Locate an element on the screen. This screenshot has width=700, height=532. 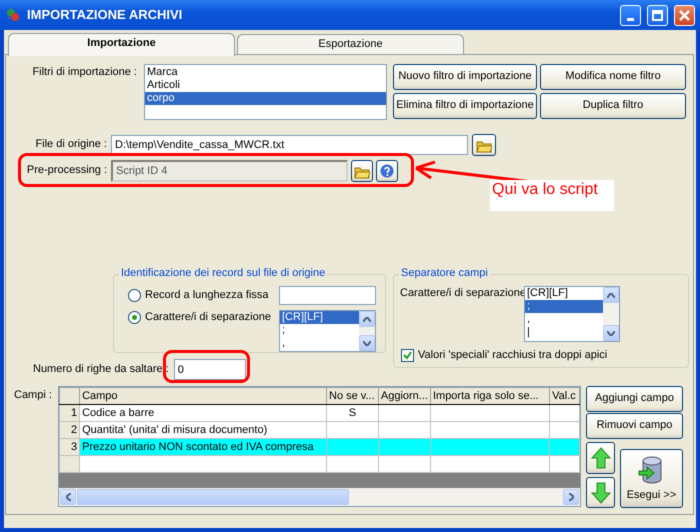
file-path-field: D:\temp\Vendite_cassa_MWCR.txt is located at coordinates (289, 145).